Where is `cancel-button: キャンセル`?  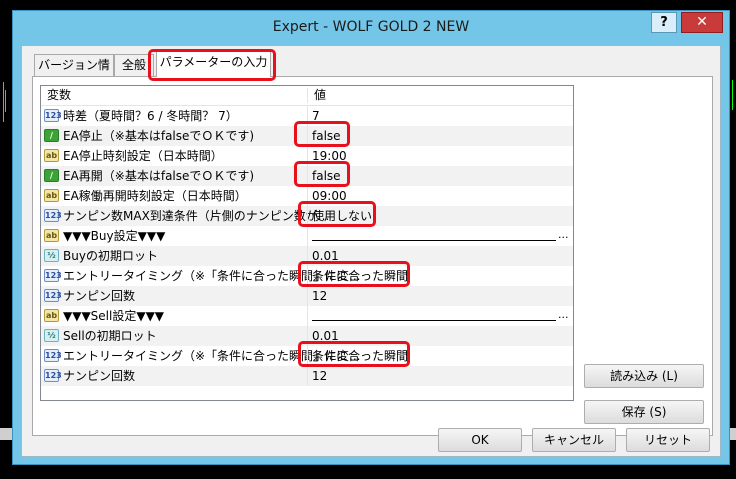
cancel-button: キャンセル is located at coordinates (574, 440).